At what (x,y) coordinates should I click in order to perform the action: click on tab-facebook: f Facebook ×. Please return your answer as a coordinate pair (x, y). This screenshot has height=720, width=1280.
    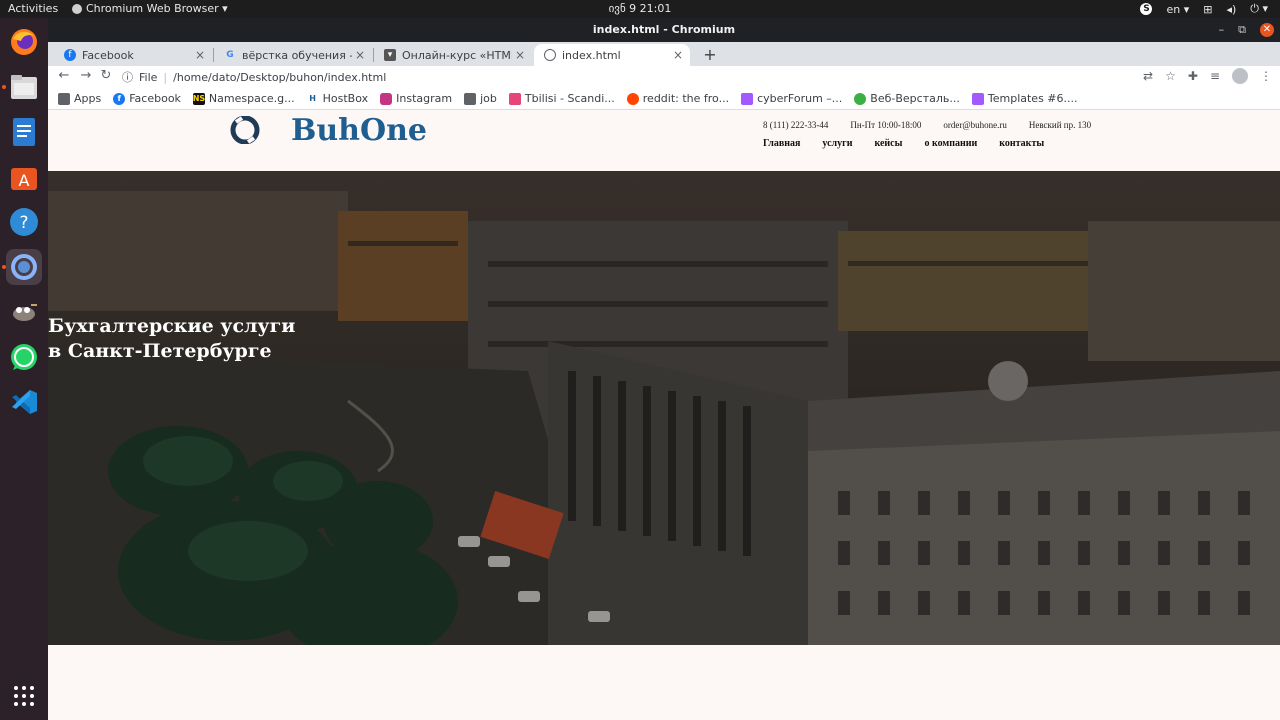
    Looking at the image, I should click on (133, 55).